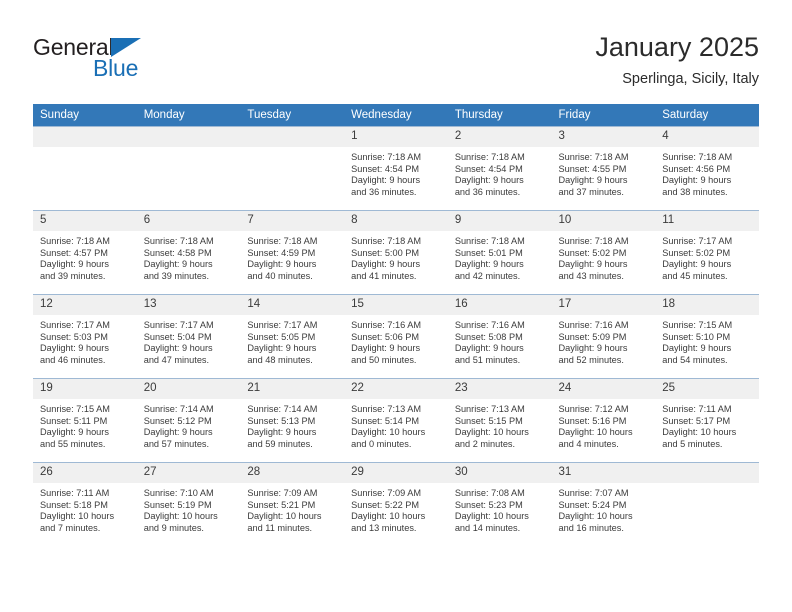 The height and width of the screenshot is (612, 792). What do you see at coordinates (282, 493) in the screenshot?
I see `sunrise-time: Sunrise: 7:09 AM` at bounding box center [282, 493].